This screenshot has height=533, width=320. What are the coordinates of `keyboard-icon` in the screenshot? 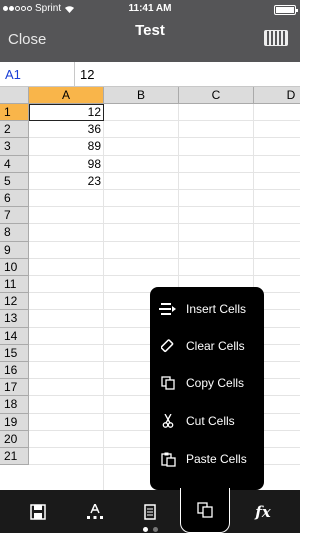 It's located at (276, 38).